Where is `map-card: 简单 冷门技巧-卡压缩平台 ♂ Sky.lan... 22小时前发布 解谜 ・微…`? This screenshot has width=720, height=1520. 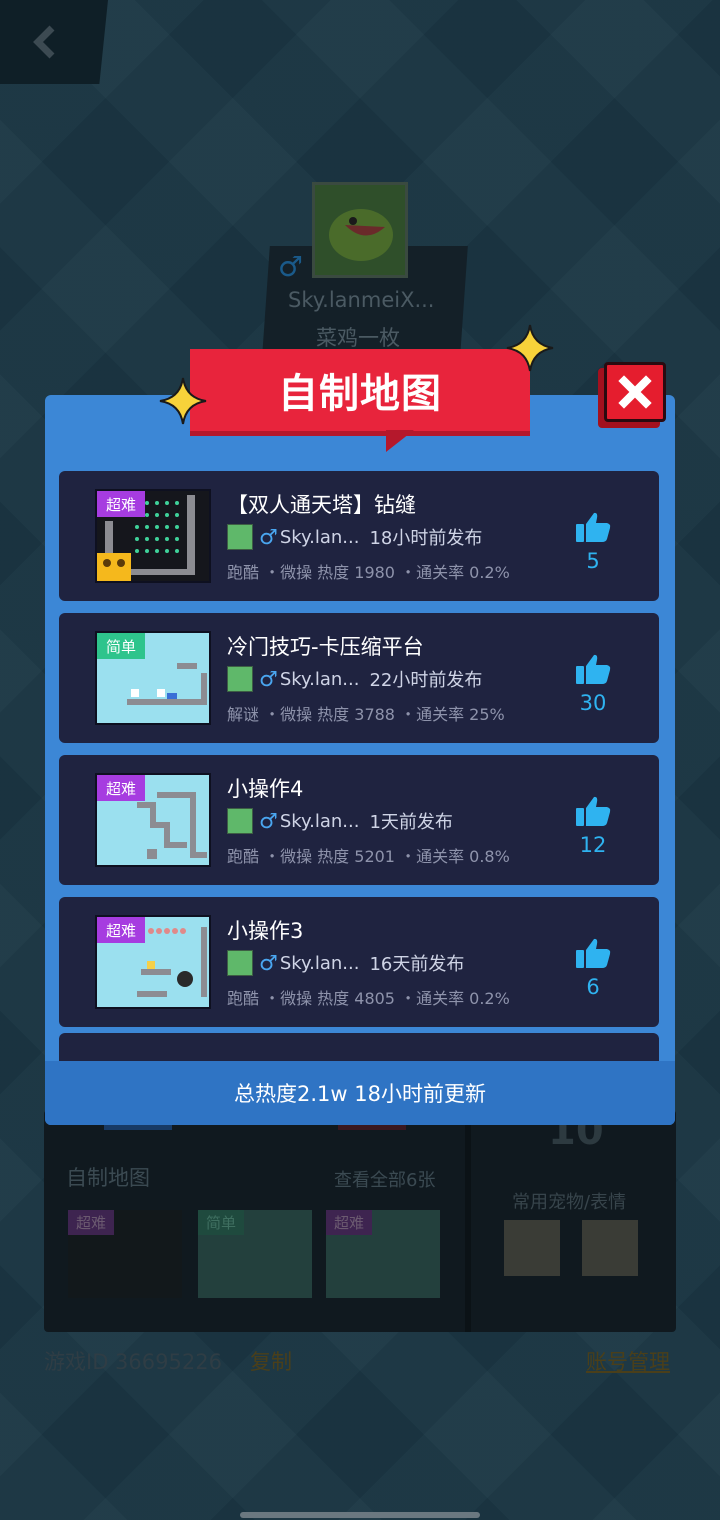 map-card: 简单 冷门技巧-卡压缩平台 ♂ Sky.lan... 22小时前发布 解谜 ・微… is located at coordinates (359, 678).